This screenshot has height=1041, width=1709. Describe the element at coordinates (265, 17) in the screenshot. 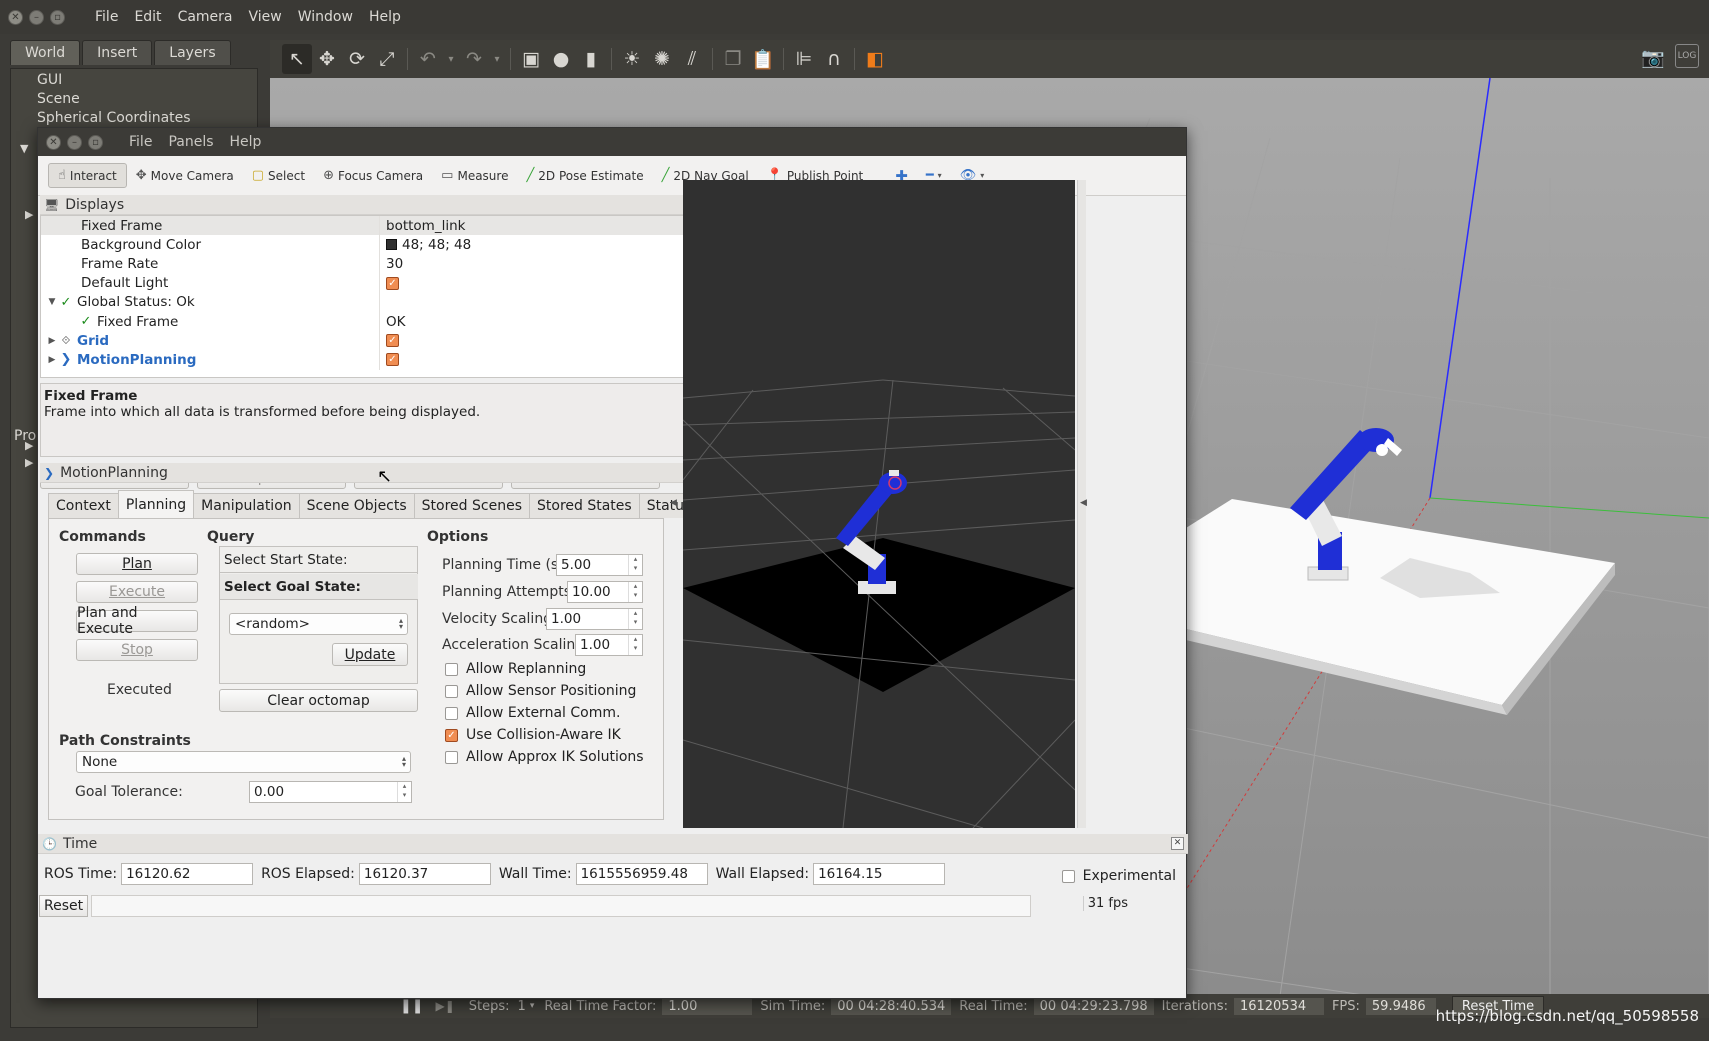

I see `gazebo-menu-view: View` at that location.